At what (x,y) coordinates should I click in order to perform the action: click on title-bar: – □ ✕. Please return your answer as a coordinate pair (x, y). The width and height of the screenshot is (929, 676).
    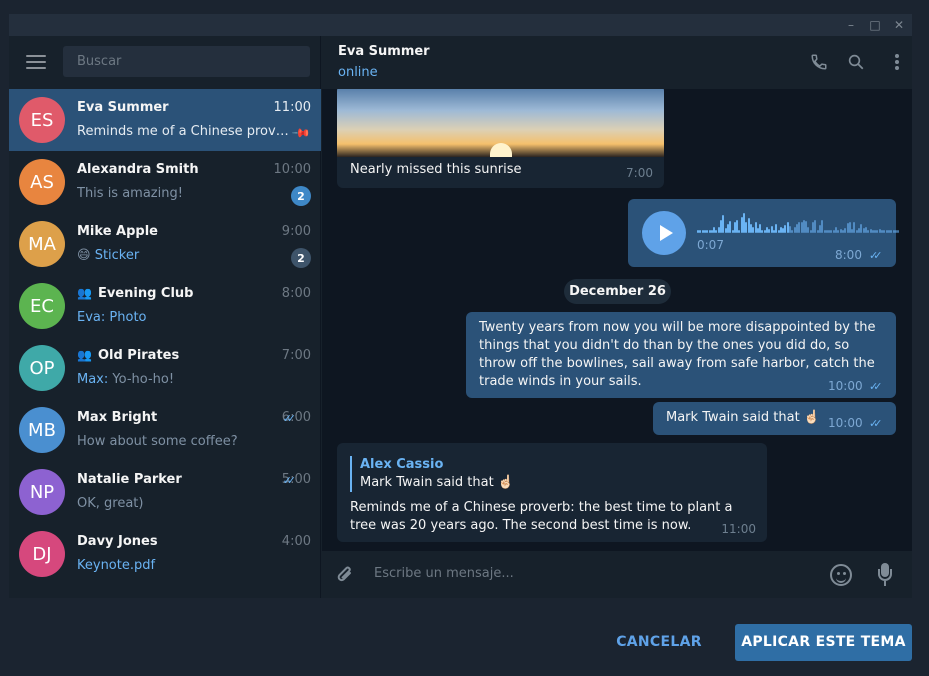
    Looking at the image, I should click on (460, 25).